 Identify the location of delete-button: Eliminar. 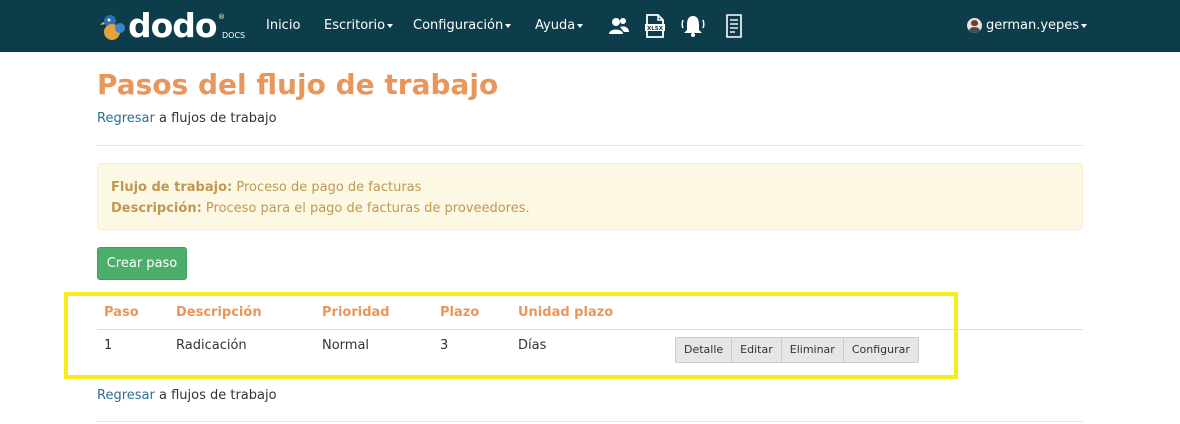
(812, 350).